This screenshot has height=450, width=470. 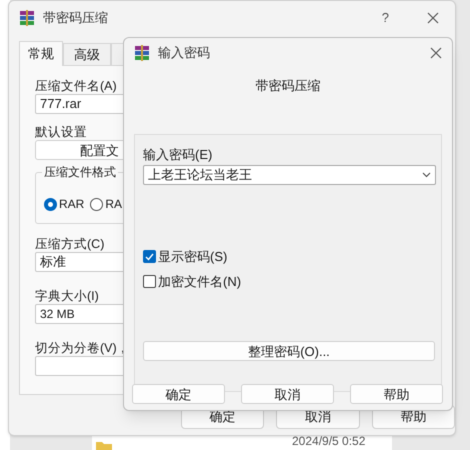 What do you see at coordinates (184, 53) in the screenshot?
I see `window-title: 输入密码` at bounding box center [184, 53].